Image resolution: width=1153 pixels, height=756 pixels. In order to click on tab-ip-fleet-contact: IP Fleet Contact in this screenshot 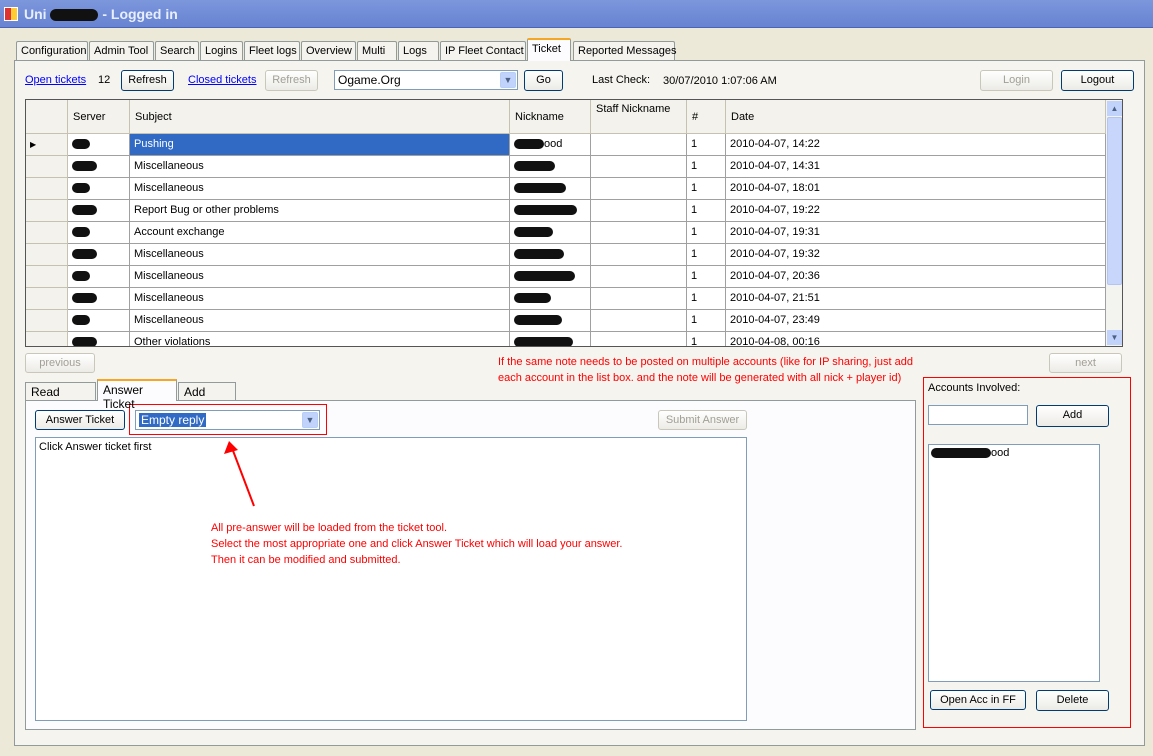, I will do `click(483, 50)`.